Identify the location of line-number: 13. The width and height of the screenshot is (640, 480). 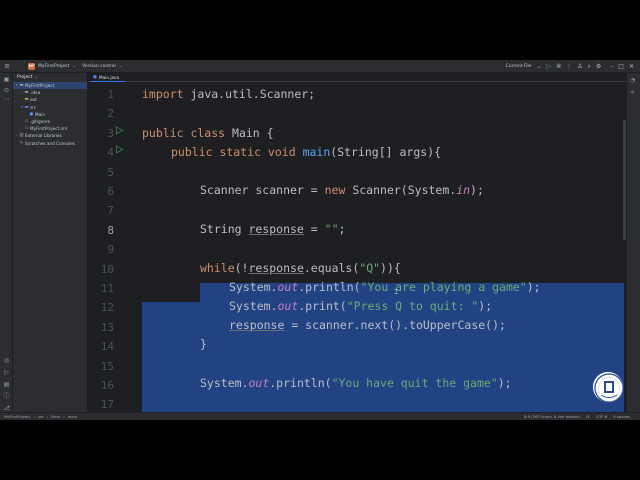
(107, 327).